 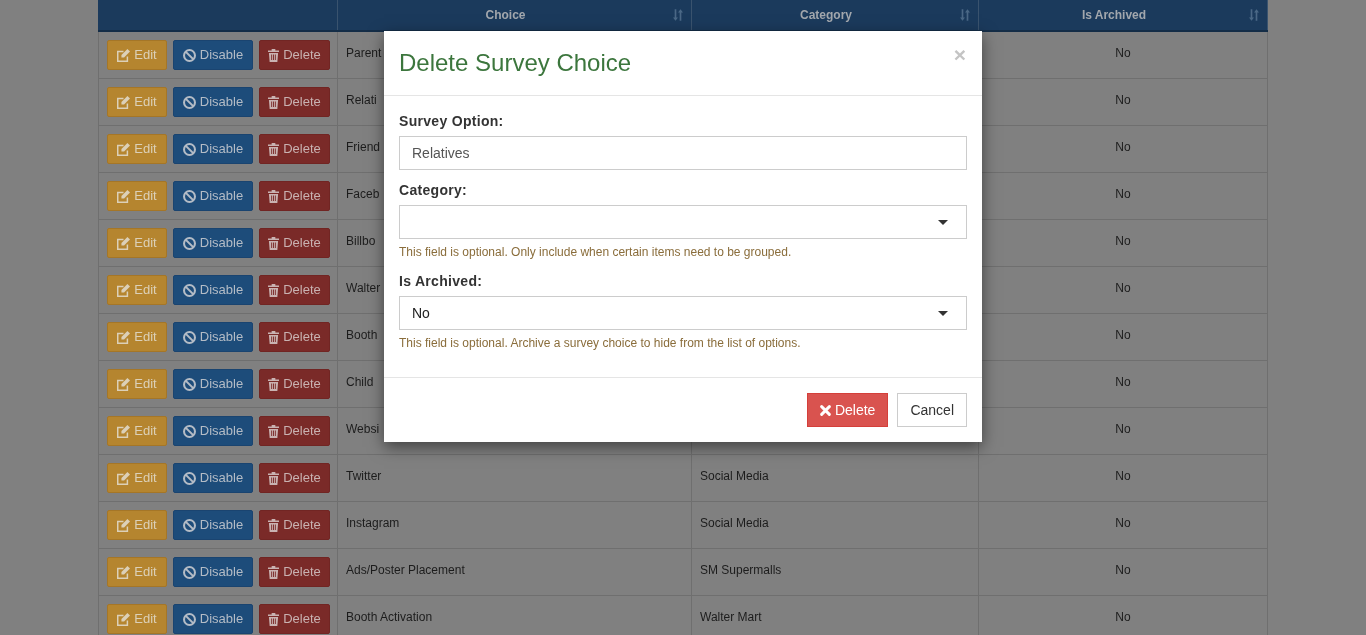 I want to click on cancel-button: Cancel, so click(x=932, y=410).